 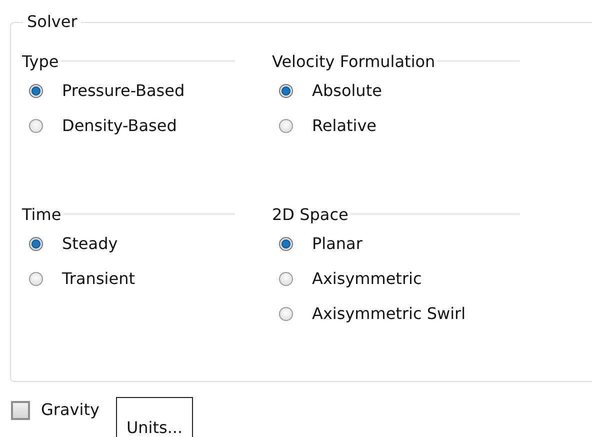 What do you see at coordinates (20, 410) in the screenshot?
I see `checkbox` at bounding box center [20, 410].